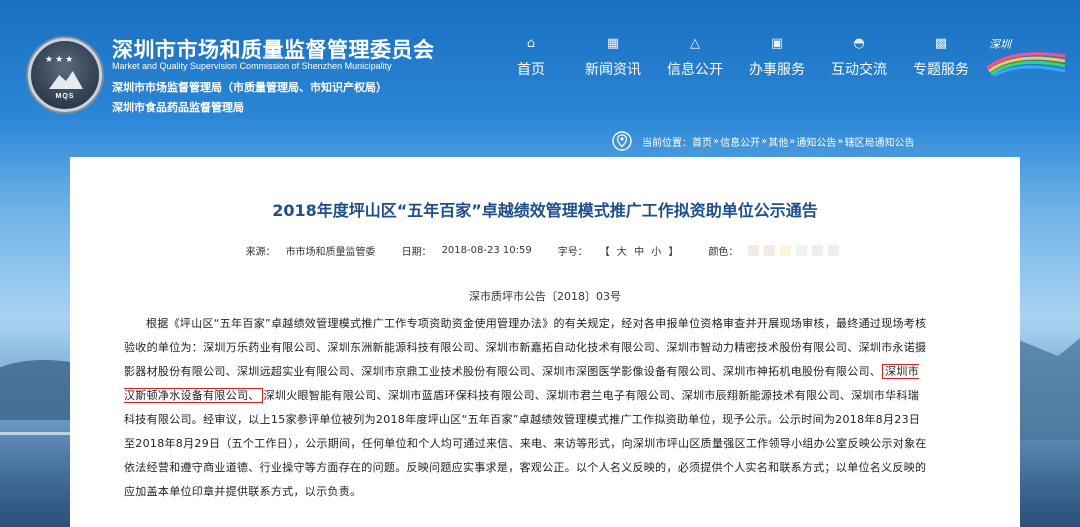 The image size is (1080, 527). I want to click on nav-item-services: ▣ 办事服务, so click(777, 57).